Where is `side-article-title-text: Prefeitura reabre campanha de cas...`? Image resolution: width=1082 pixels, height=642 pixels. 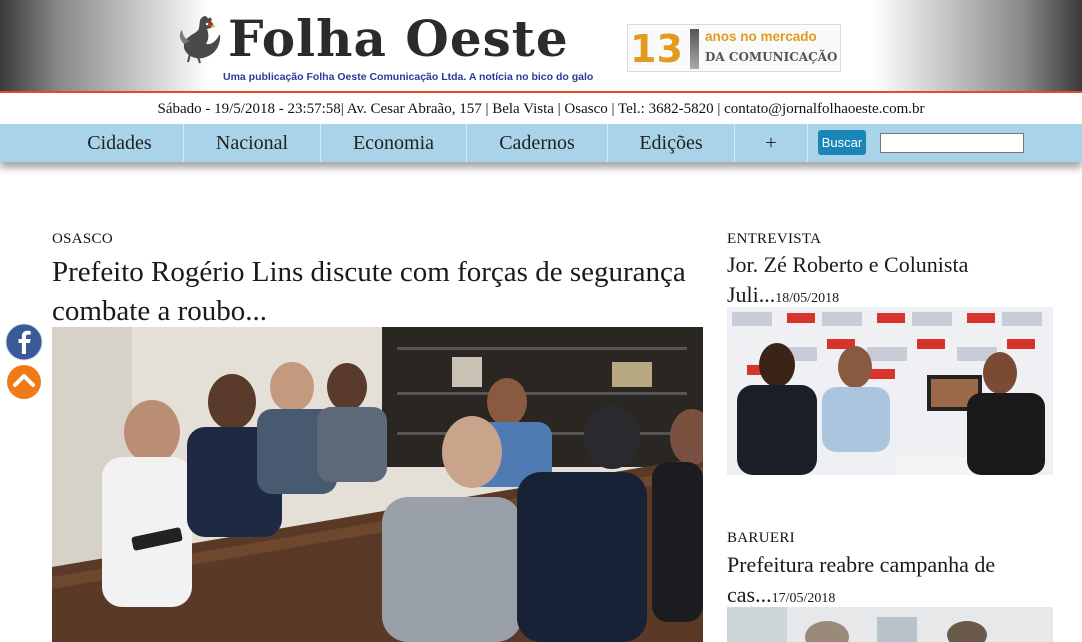
side-article-title-text: Prefeitura reabre campanha de cas... is located at coordinates (861, 579).